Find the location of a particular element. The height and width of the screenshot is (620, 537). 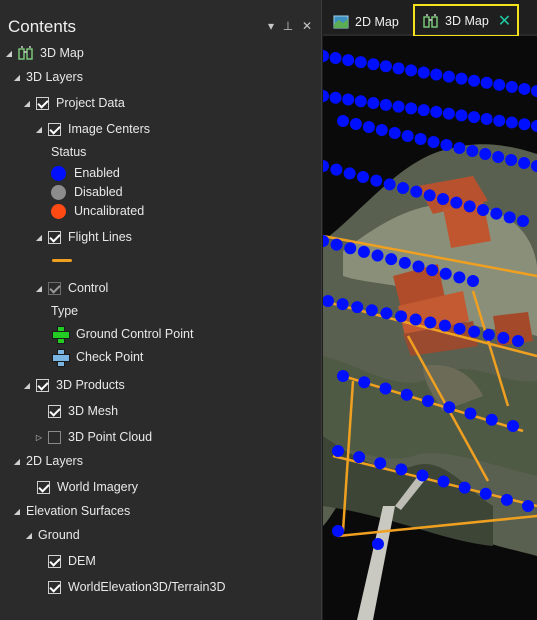

close-tab-icon: ✕ is located at coordinates (504, 21).